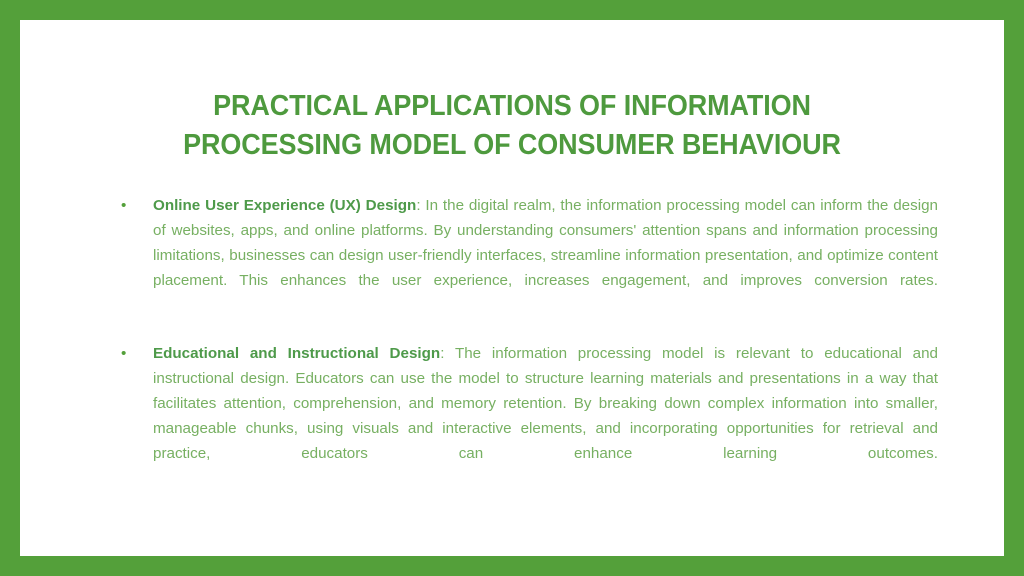 This screenshot has height=576, width=1024. I want to click on list-item-lead-in: Educational and Instructional Design, so click(297, 353).